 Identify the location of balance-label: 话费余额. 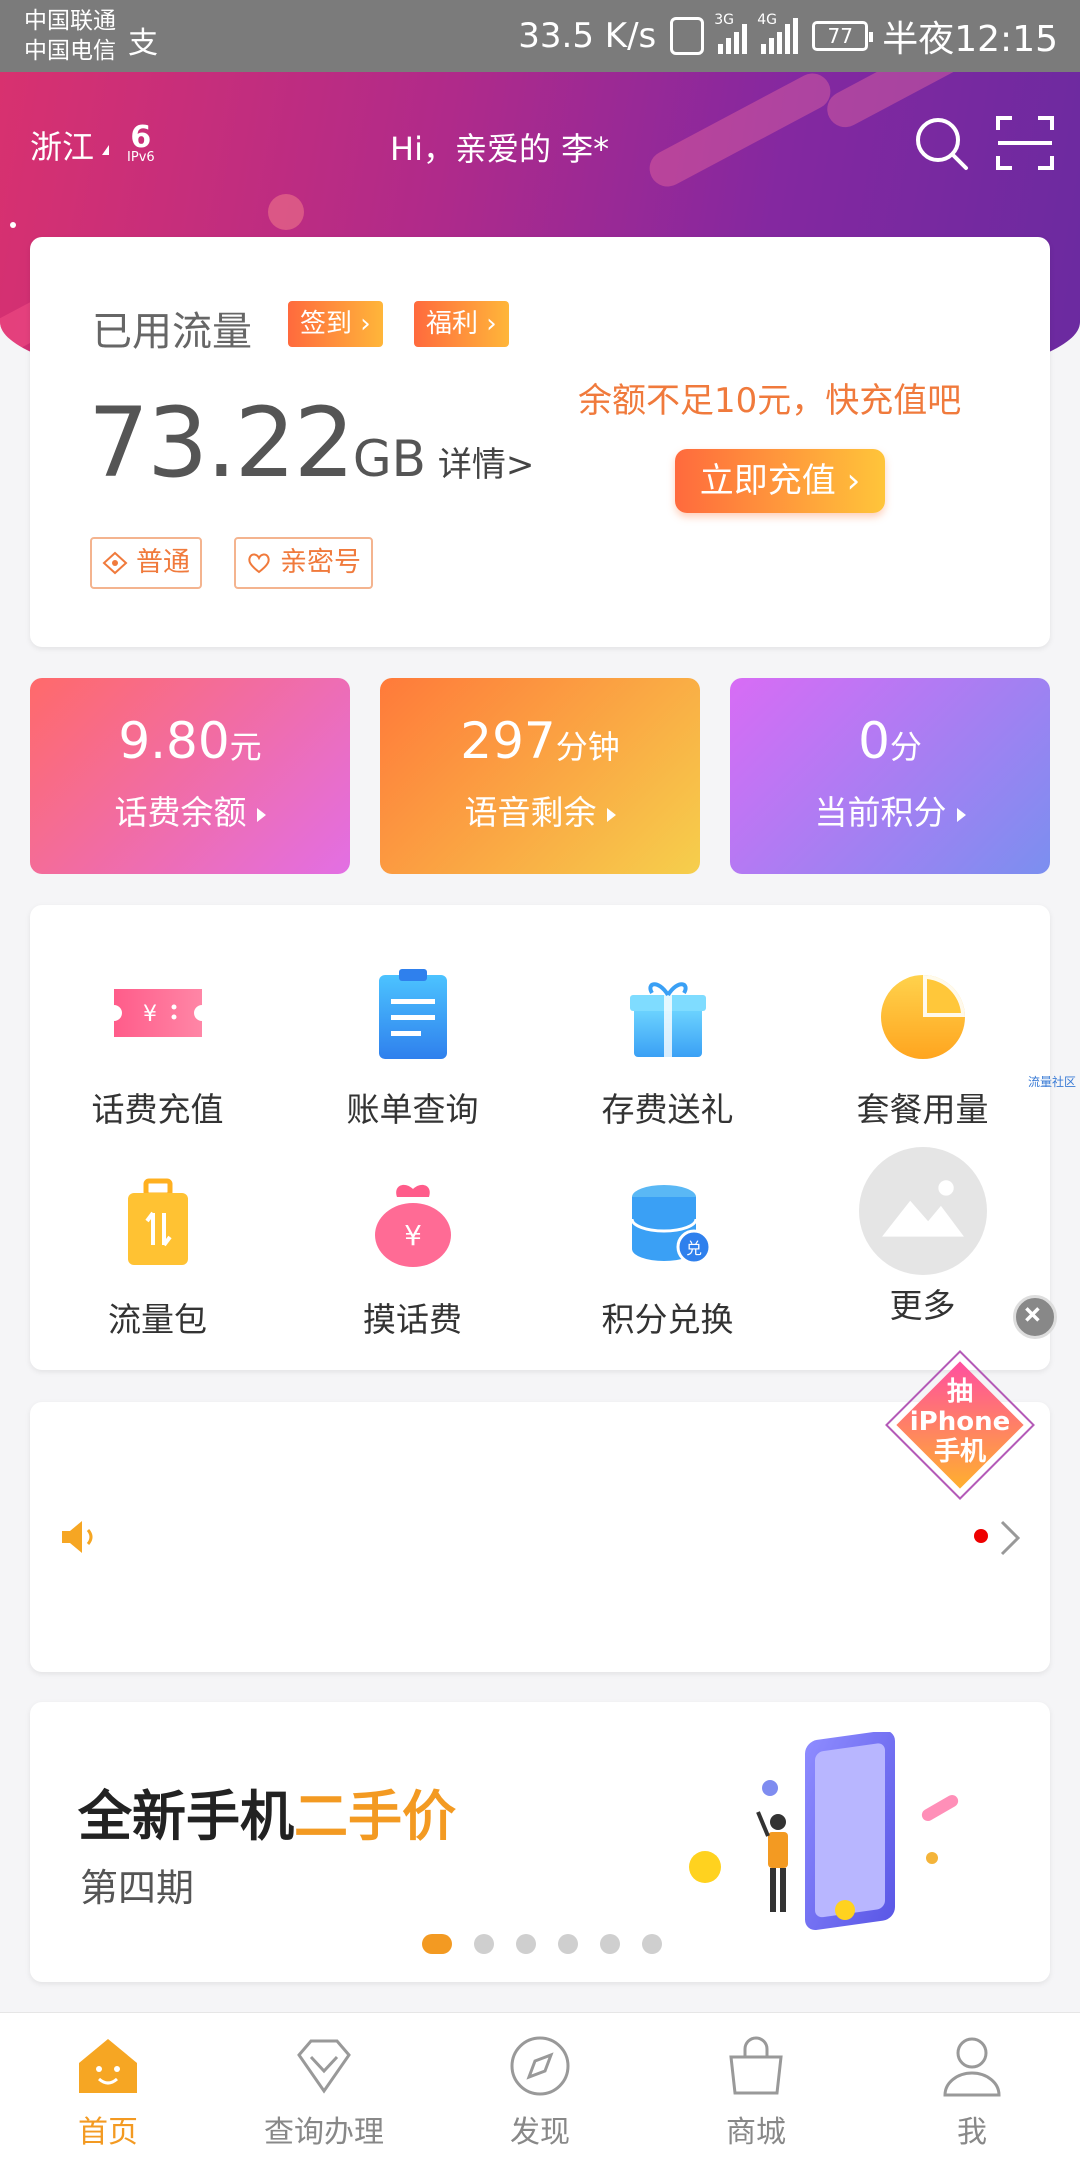
(190, 810).